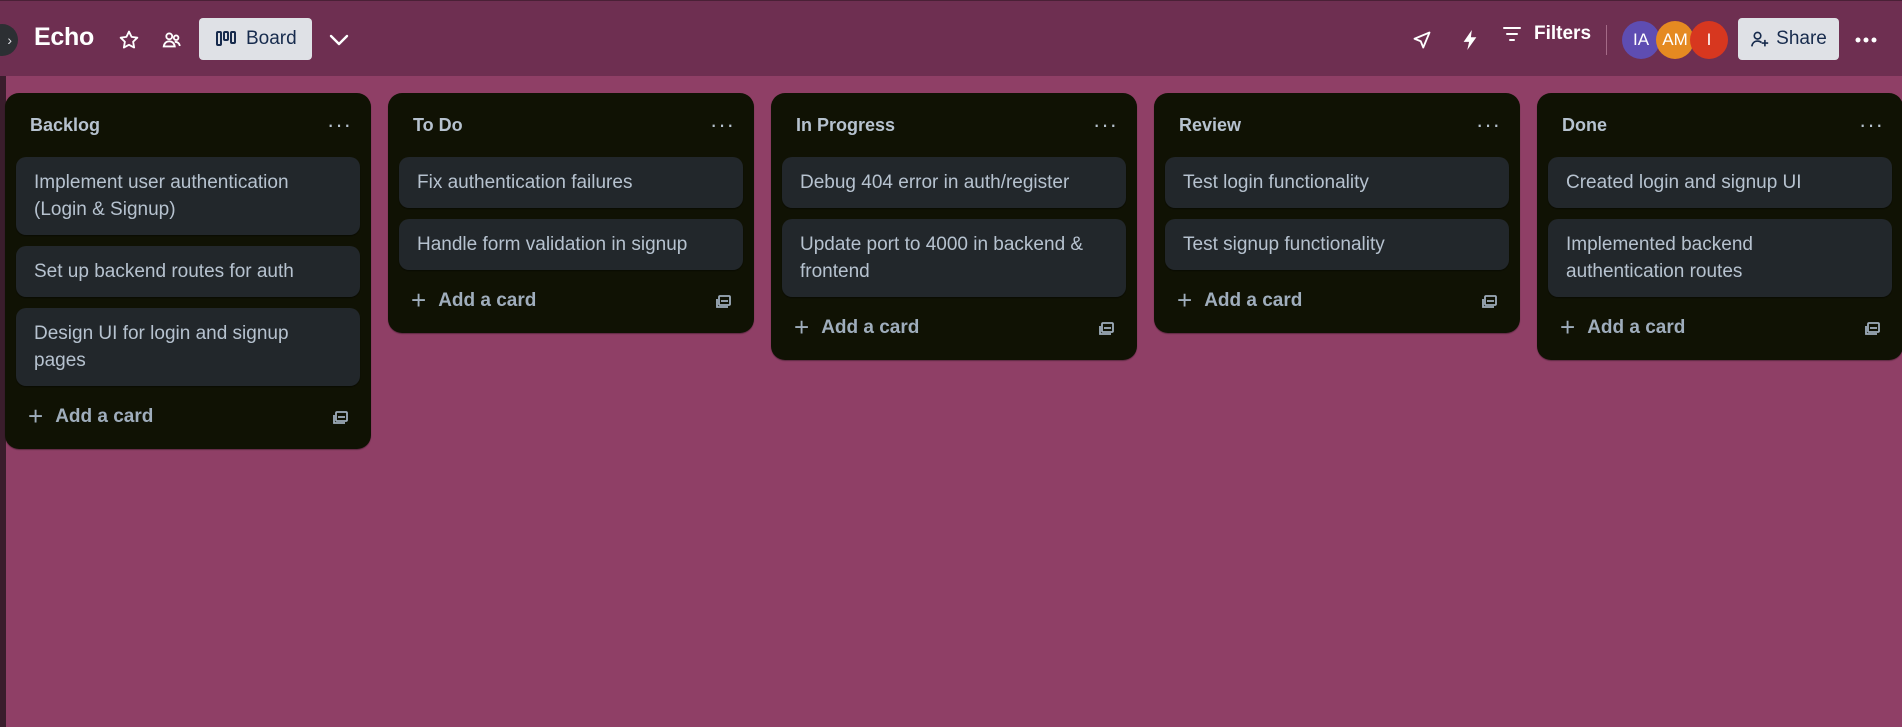 The image size is (1902, 727). Describe the element at coordinates (9, 40) in the screenshot. I see `chevron-right-icon: ›` at that location.